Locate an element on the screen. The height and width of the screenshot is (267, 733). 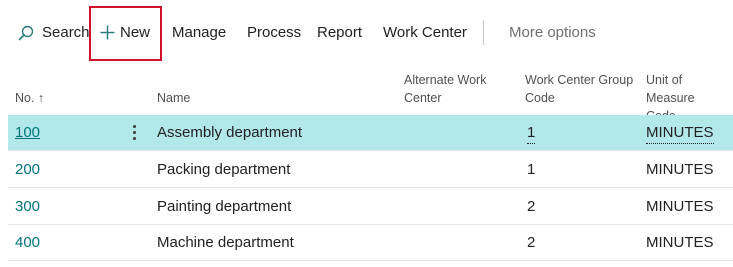
manage-menu: Manage is located at coordinates (199, 33).